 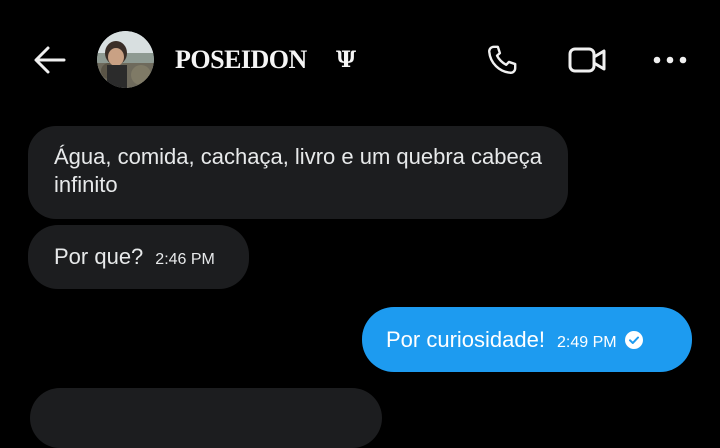 I want to click on back-arrow-icon, so click(x=50, y=60).